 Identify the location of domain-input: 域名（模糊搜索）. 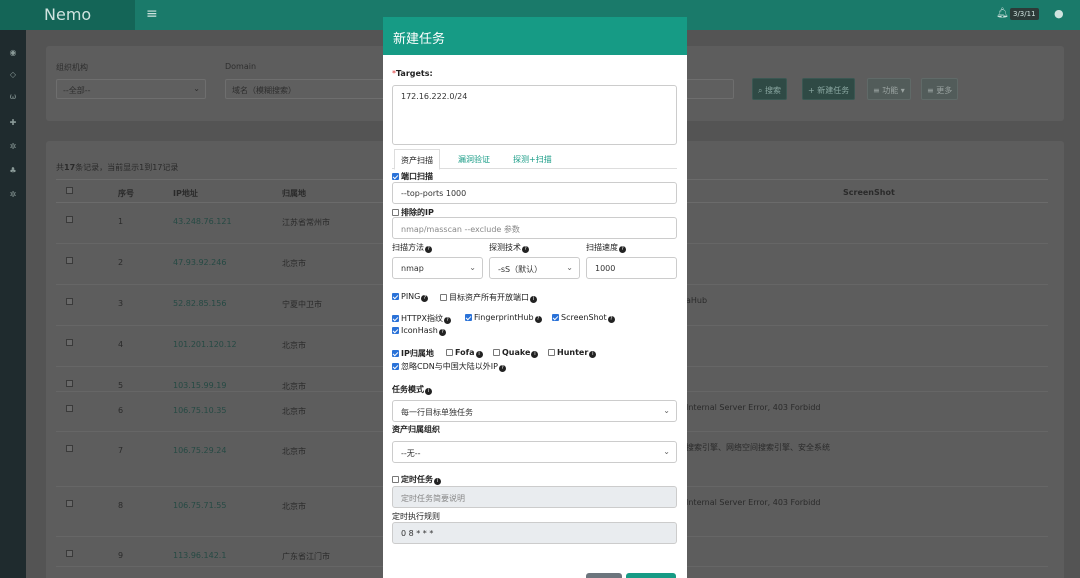
(305, 89).